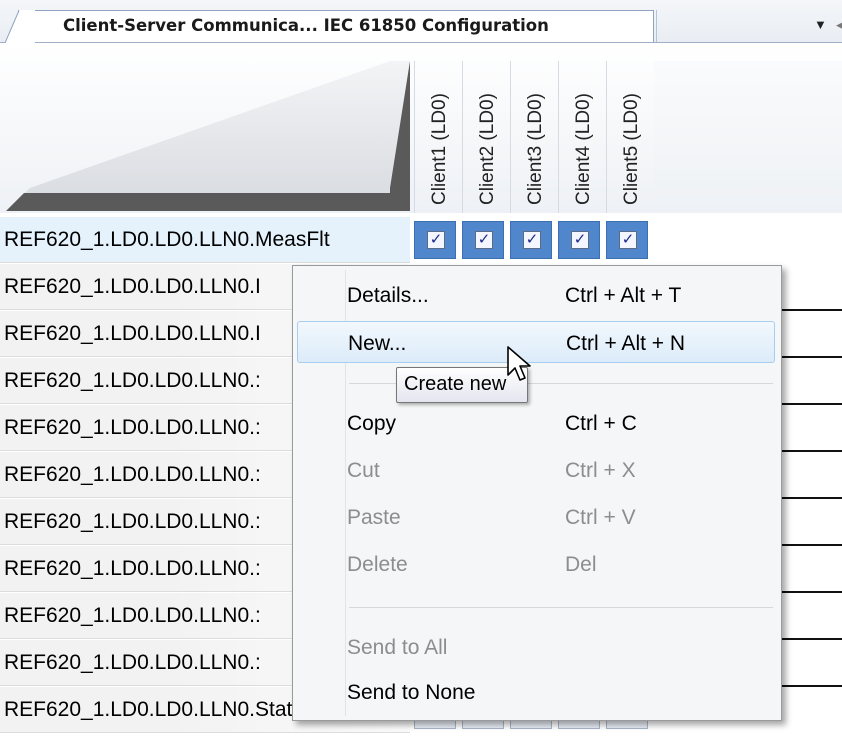 This screenshot has width=842, height=739. Describe the element at coordinates (486, 137) in the screenshot. I see `column-header-client2: Client2 (LD0)` at that location.